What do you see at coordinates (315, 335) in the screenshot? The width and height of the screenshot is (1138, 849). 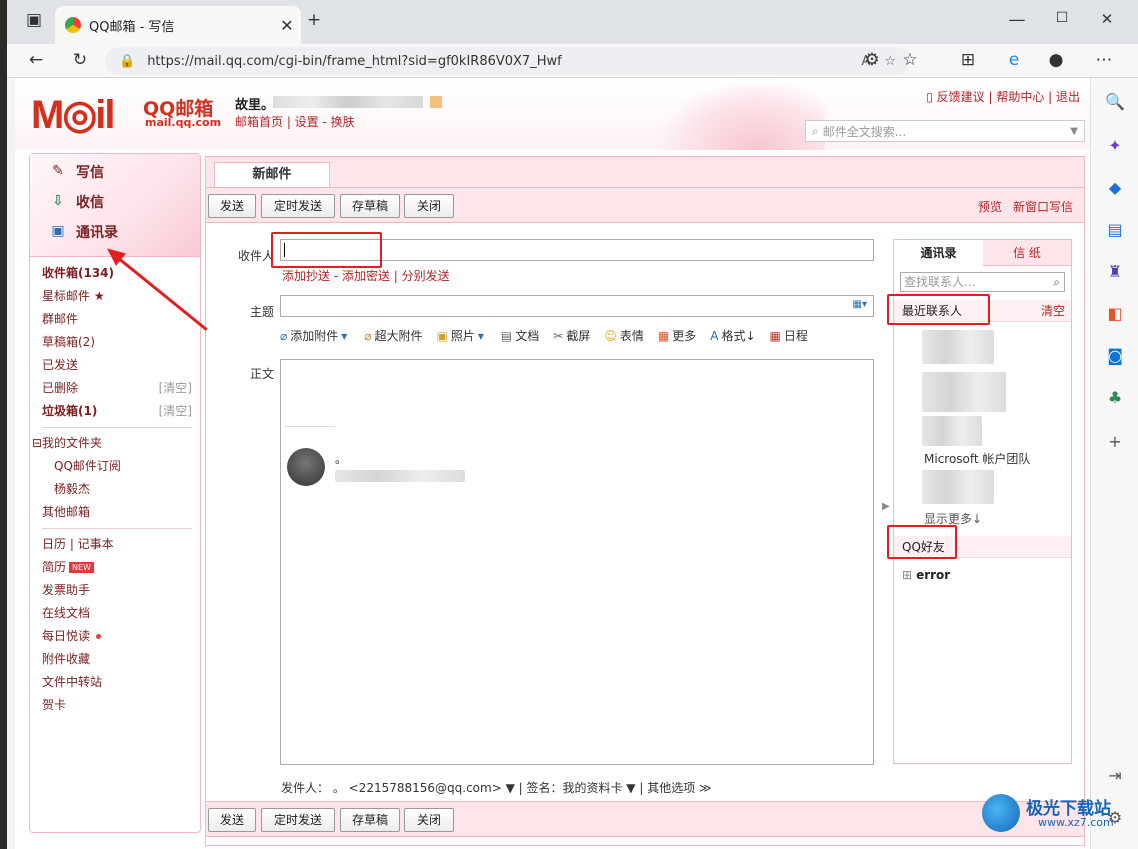 I see `add-attachment-button: ⌀ 添加附件 ▾` at bounding box center [315, 335].